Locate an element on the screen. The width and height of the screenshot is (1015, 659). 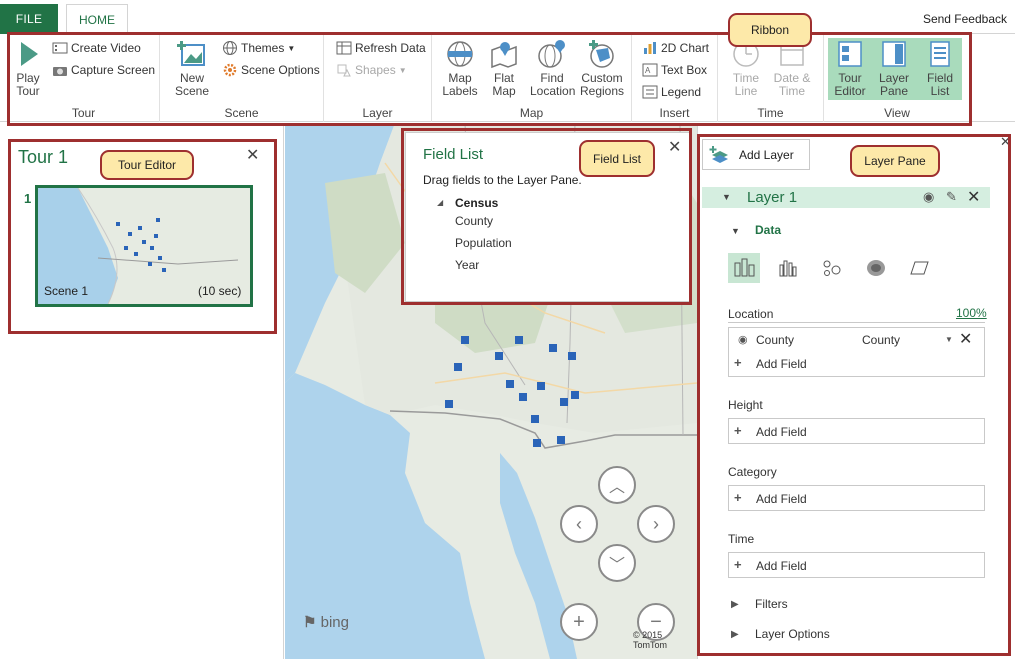
zoom-in-button: + is located at coordinates (579, 622).